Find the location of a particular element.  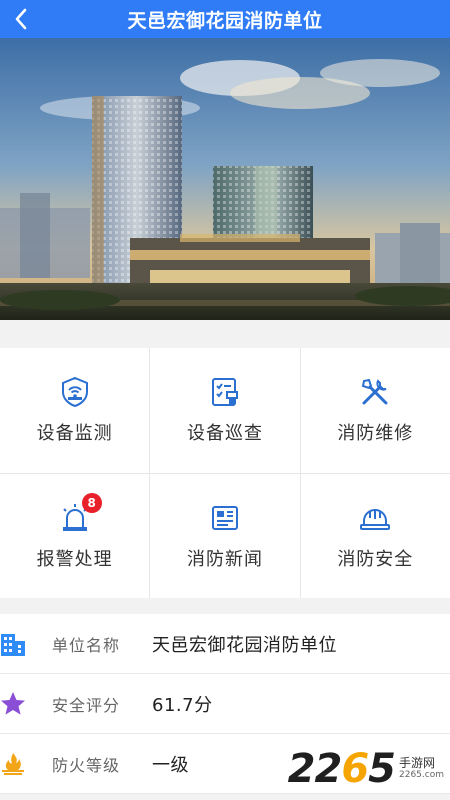

menu-label: 设备巡查 is located at coordinates (224, 434).